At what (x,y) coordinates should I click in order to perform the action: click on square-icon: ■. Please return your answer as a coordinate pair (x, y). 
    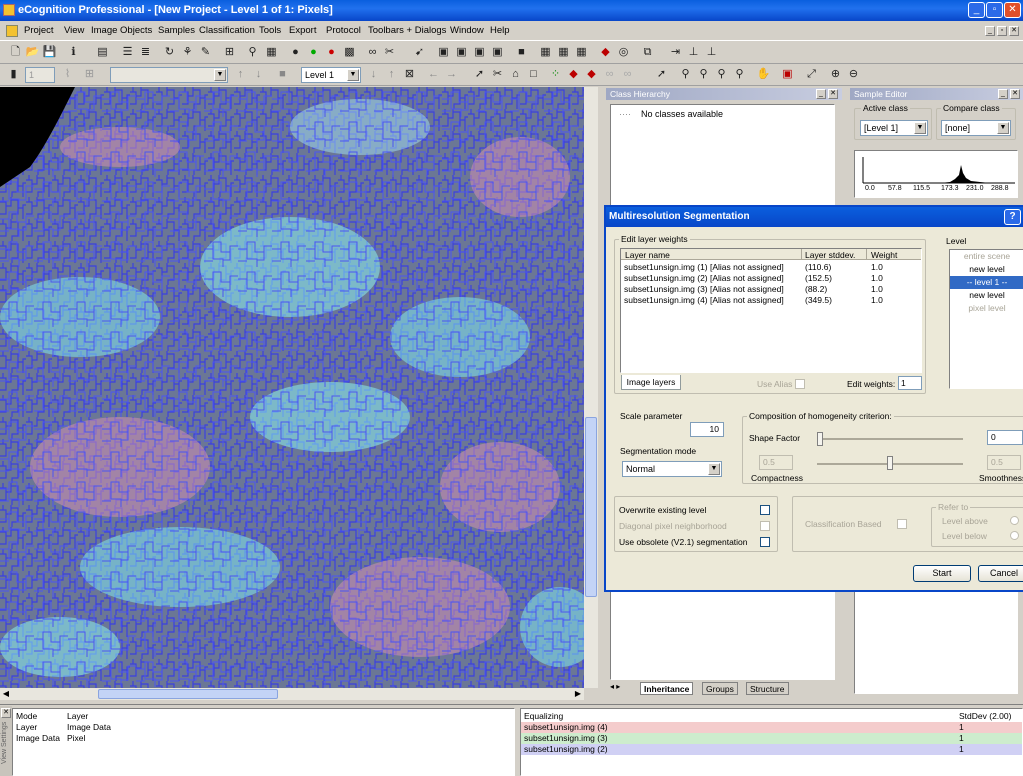
    Looking at the image, I should click on (282, 74).